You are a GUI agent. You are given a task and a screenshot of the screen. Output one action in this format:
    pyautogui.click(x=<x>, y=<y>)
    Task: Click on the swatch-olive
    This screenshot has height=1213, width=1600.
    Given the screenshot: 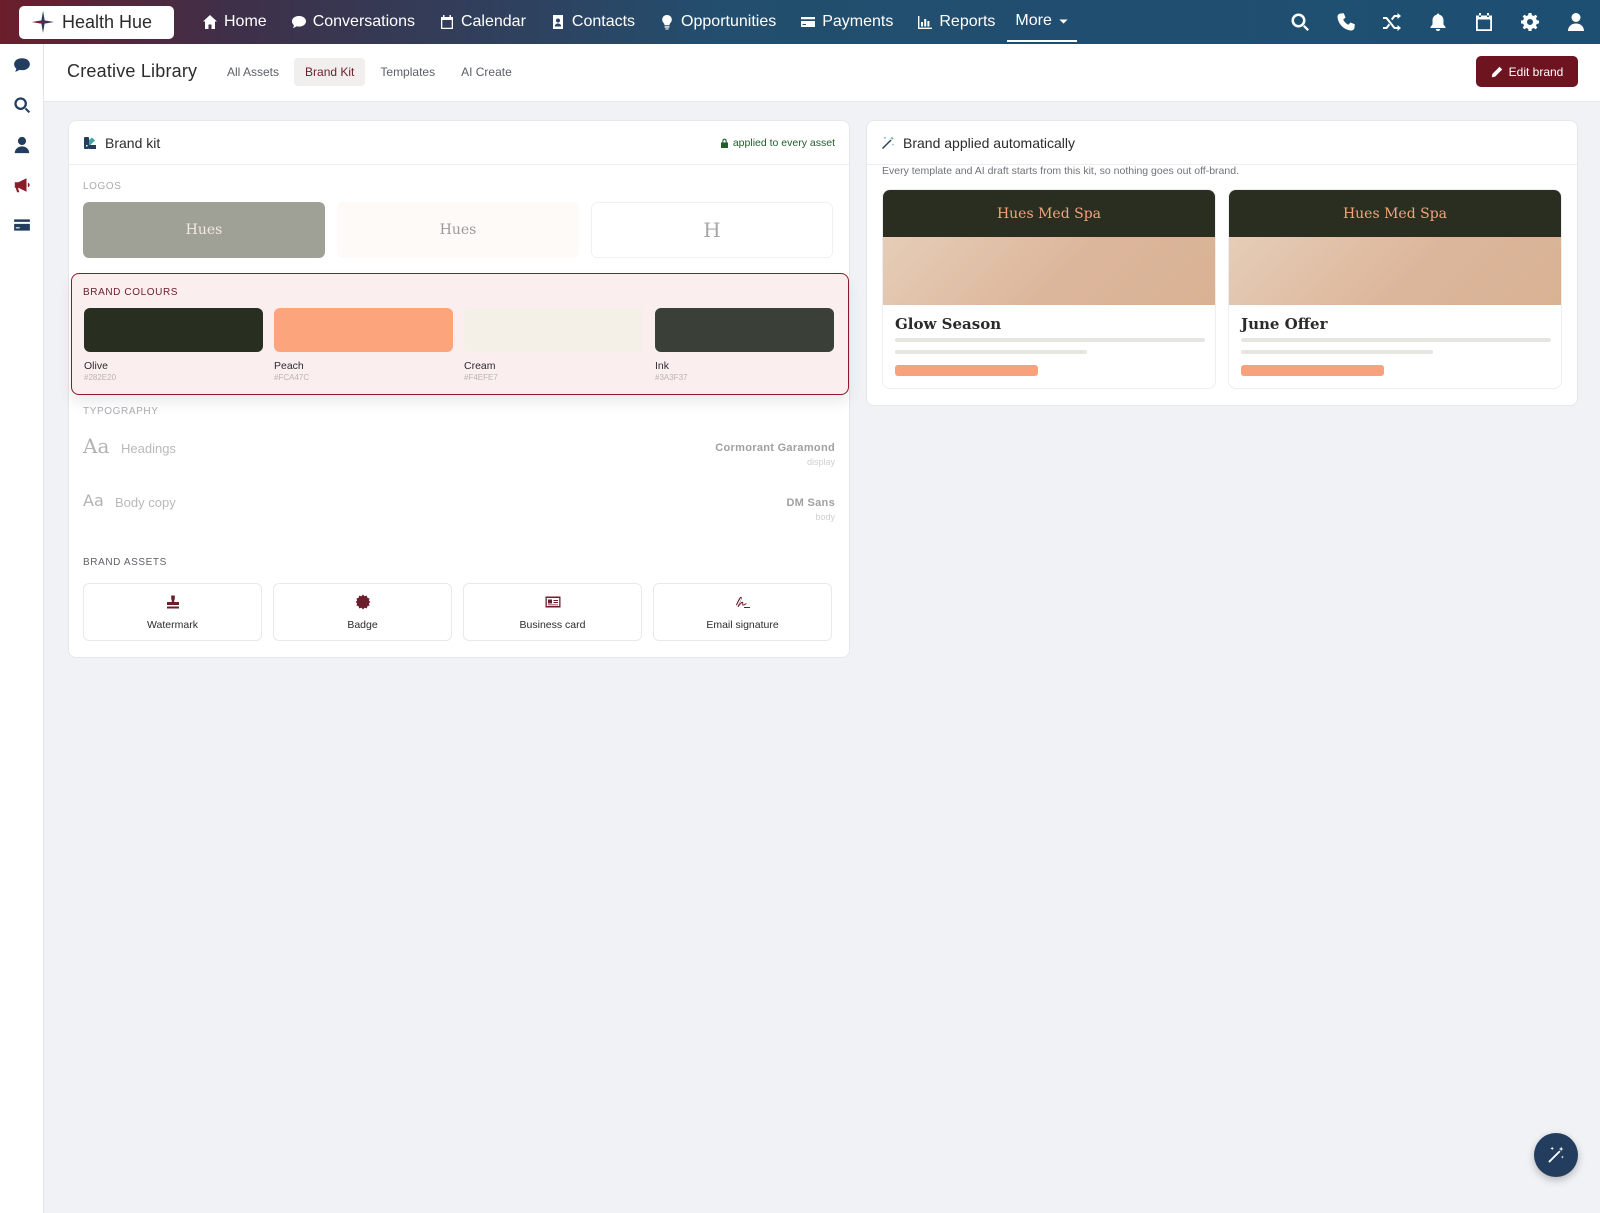 What is the action you would take?
    pyautogui.click(x=173, y=330)
    